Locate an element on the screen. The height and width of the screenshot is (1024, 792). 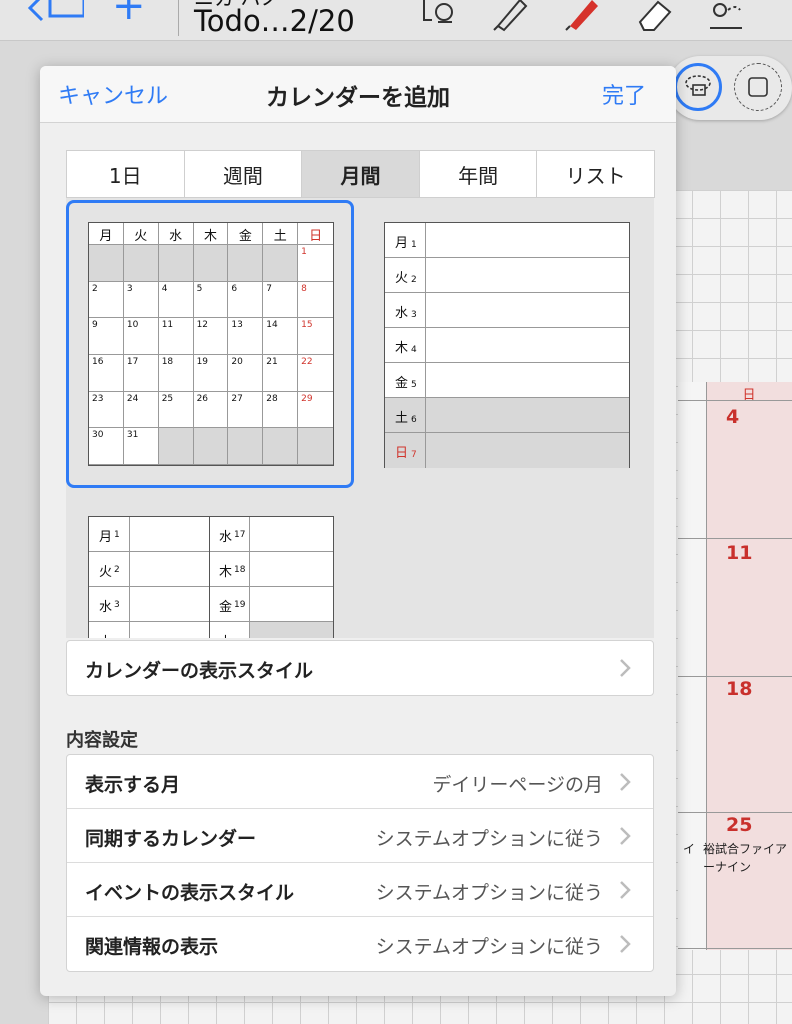
tab-list: リスト is located at coordinates (595, 174).